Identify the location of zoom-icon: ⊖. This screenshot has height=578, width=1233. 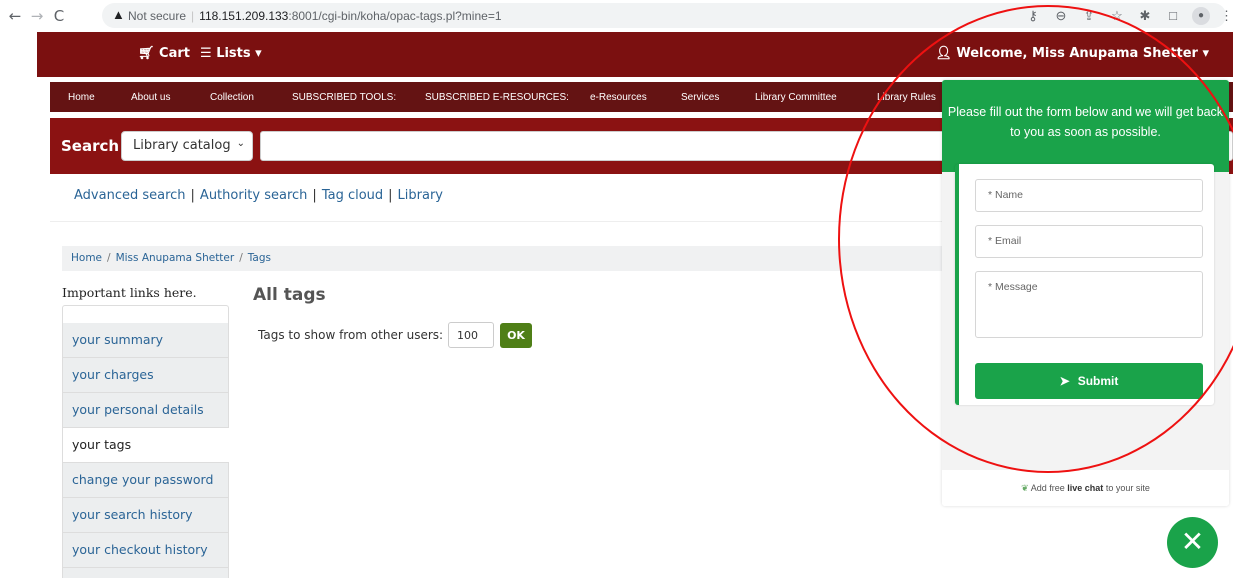
(1061, 16).